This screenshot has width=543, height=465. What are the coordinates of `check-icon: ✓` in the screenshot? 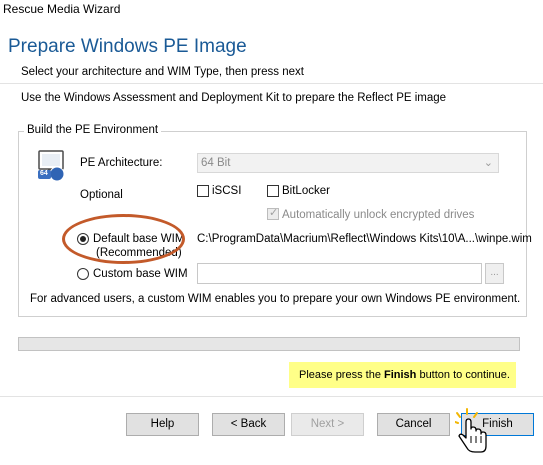 It's located at (274, 213).